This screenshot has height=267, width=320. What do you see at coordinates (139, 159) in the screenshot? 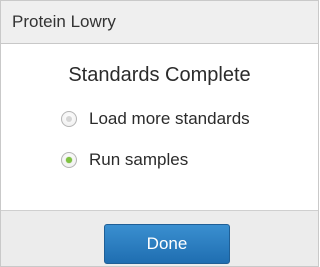
I see `option-label: Run samples` at bounding box center [139, 159].